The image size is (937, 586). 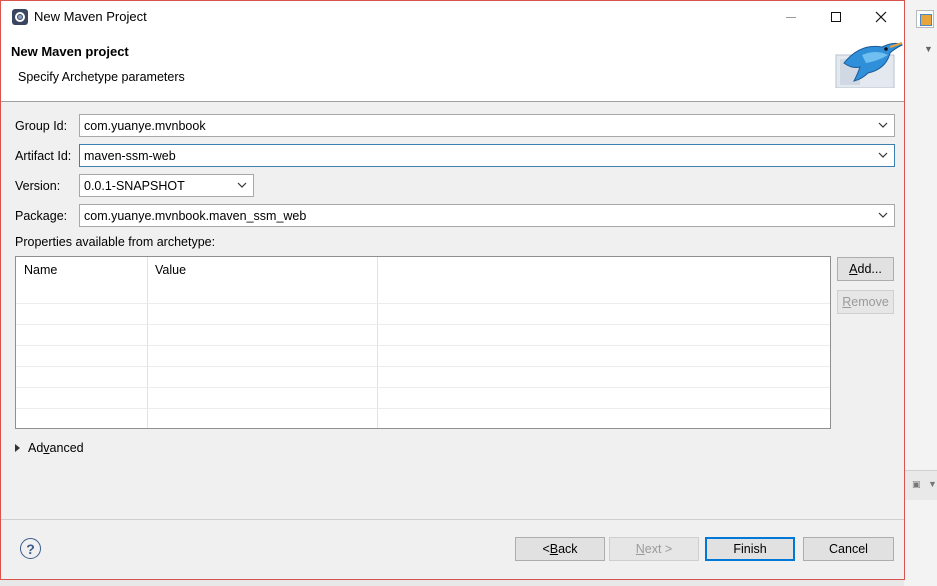 What do you see at coordinates (17, 448) in the screenshot?
I see `expand-arrow-icon` at bounding box center [17, 448].